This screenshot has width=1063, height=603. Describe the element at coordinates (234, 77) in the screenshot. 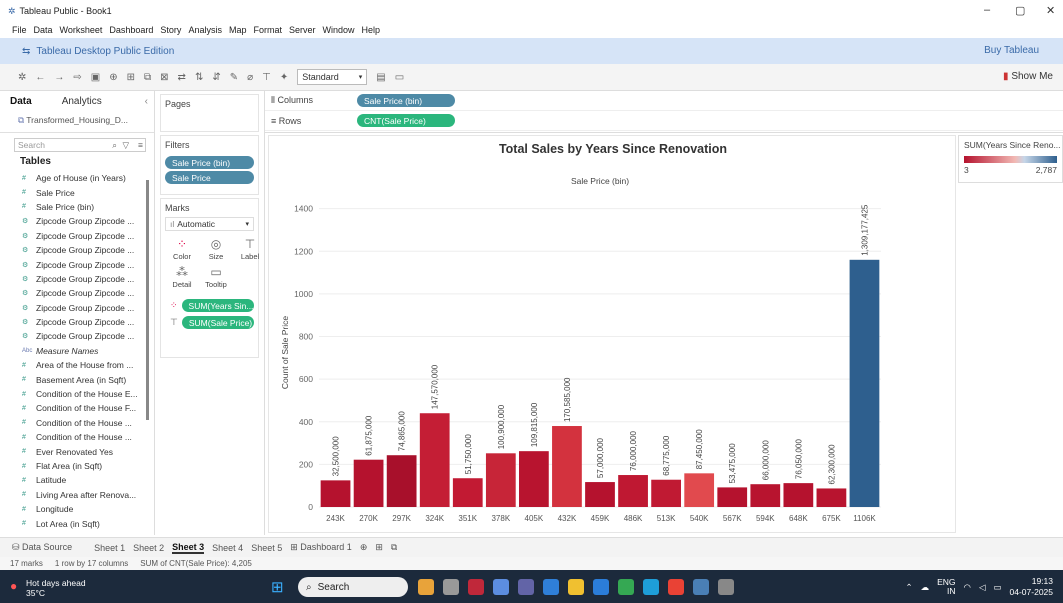

I see `highlight-icon: ✎` at that location.